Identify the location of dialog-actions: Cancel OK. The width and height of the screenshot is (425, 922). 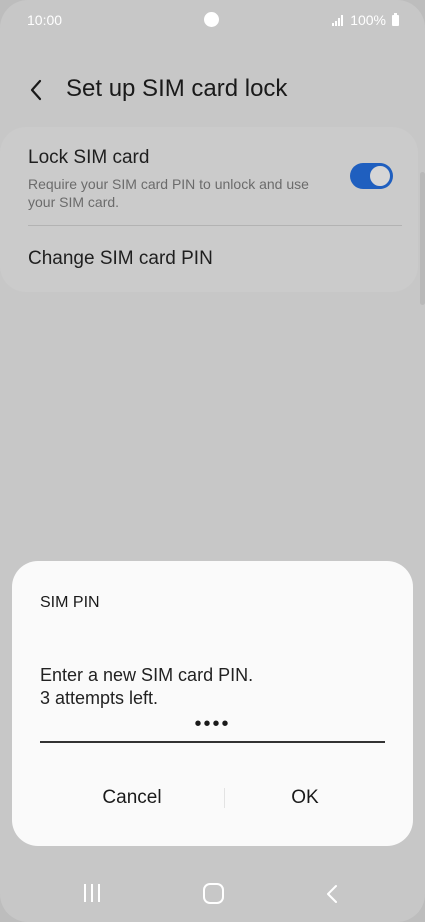
(212, 798).